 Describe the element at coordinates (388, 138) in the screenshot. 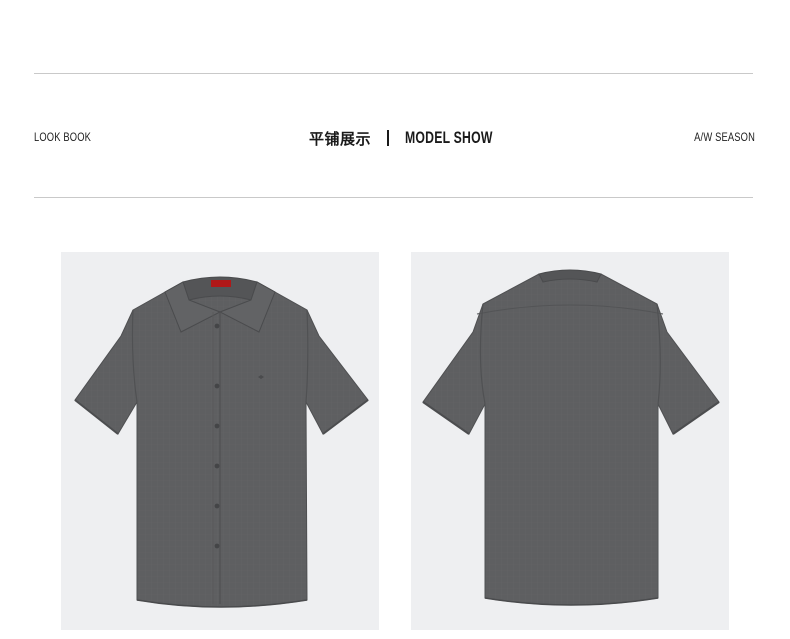

I see `title-separator` at that location.